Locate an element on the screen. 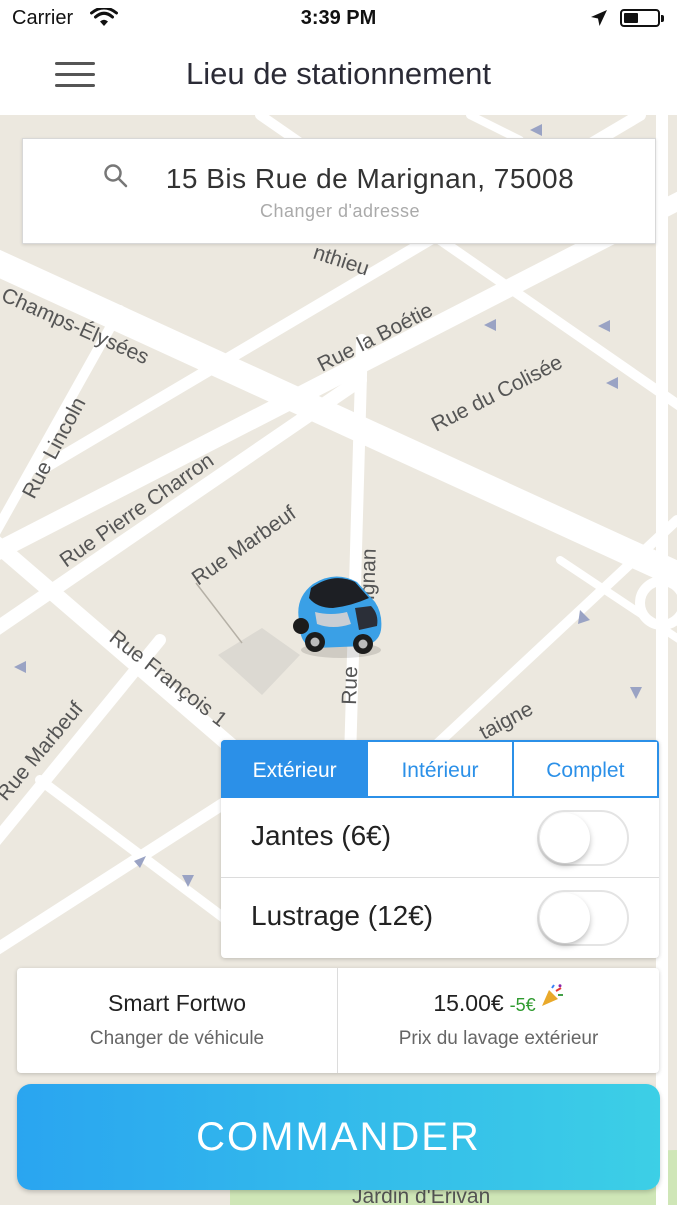 This screenshot has width=677, height=1205. price-line: 15.00€ -5€ is located at coordinates (498, 1000).